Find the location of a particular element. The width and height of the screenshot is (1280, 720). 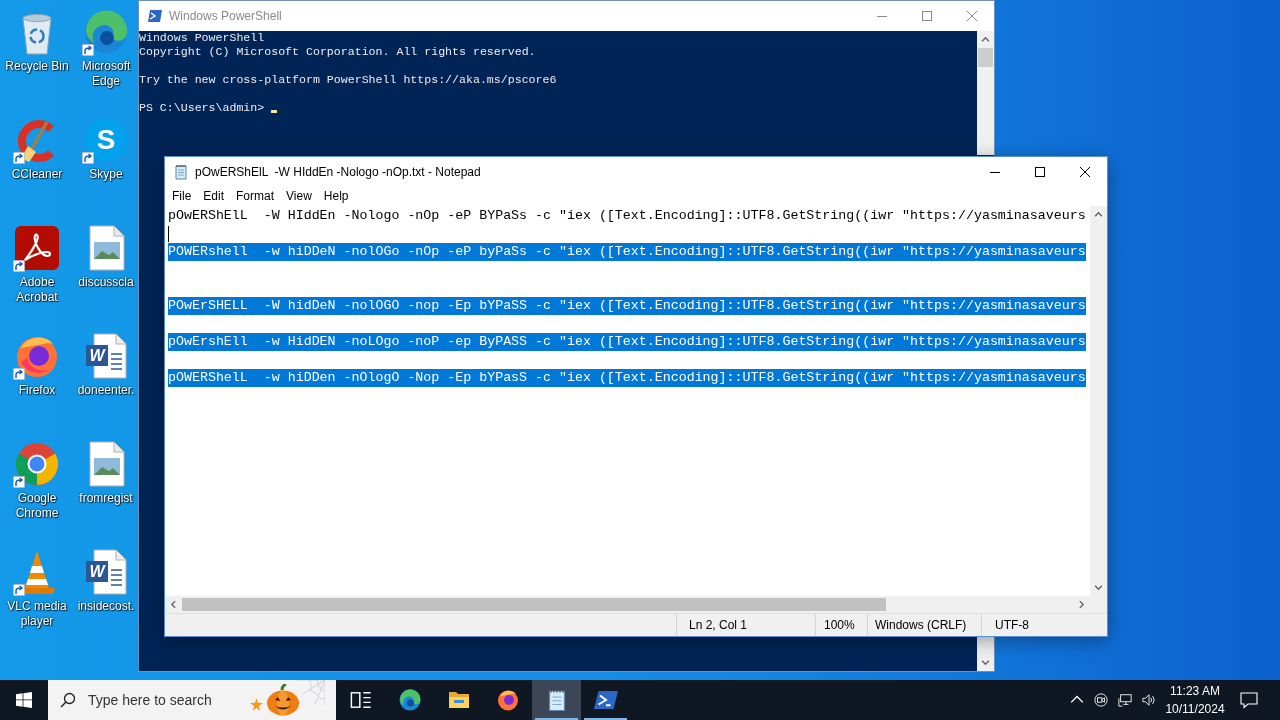

console-prompt: PS C:\Users\admin> is located at coordinates (202, 108).